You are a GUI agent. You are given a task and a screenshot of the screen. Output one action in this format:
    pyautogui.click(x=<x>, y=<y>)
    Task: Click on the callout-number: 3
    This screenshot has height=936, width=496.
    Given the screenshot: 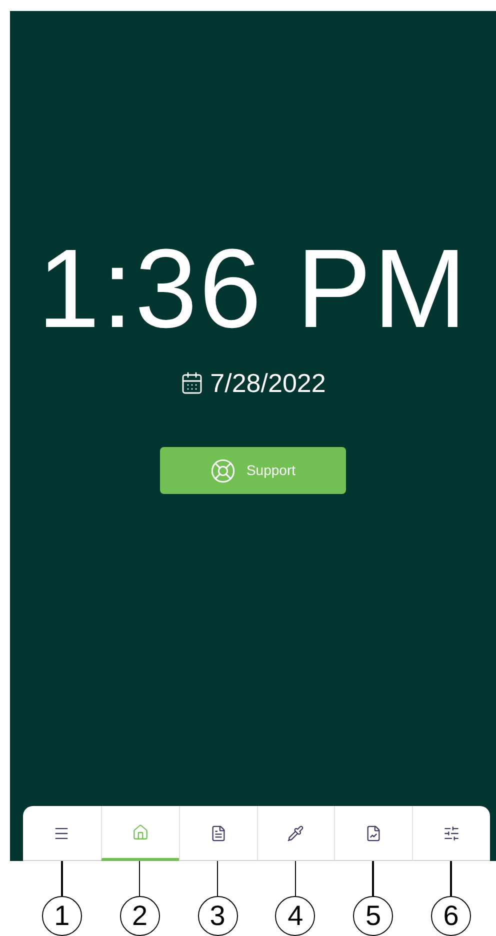 What is the action you would take?
    pyautogui.click(x=218, y=916)
    